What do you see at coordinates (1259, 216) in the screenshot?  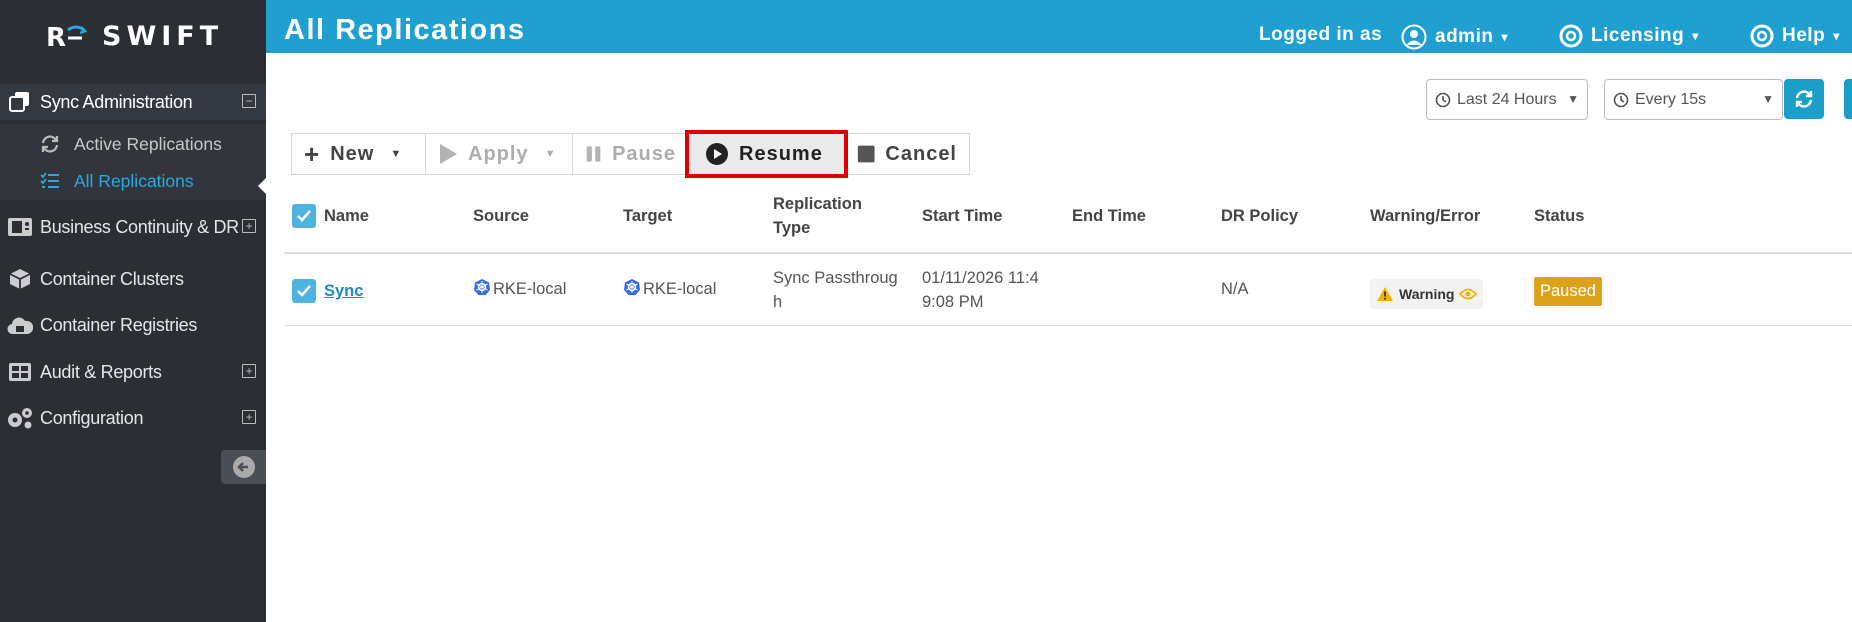 I see `column-header-dr-policy: DR Policy` at bounding box center [1259, 216].